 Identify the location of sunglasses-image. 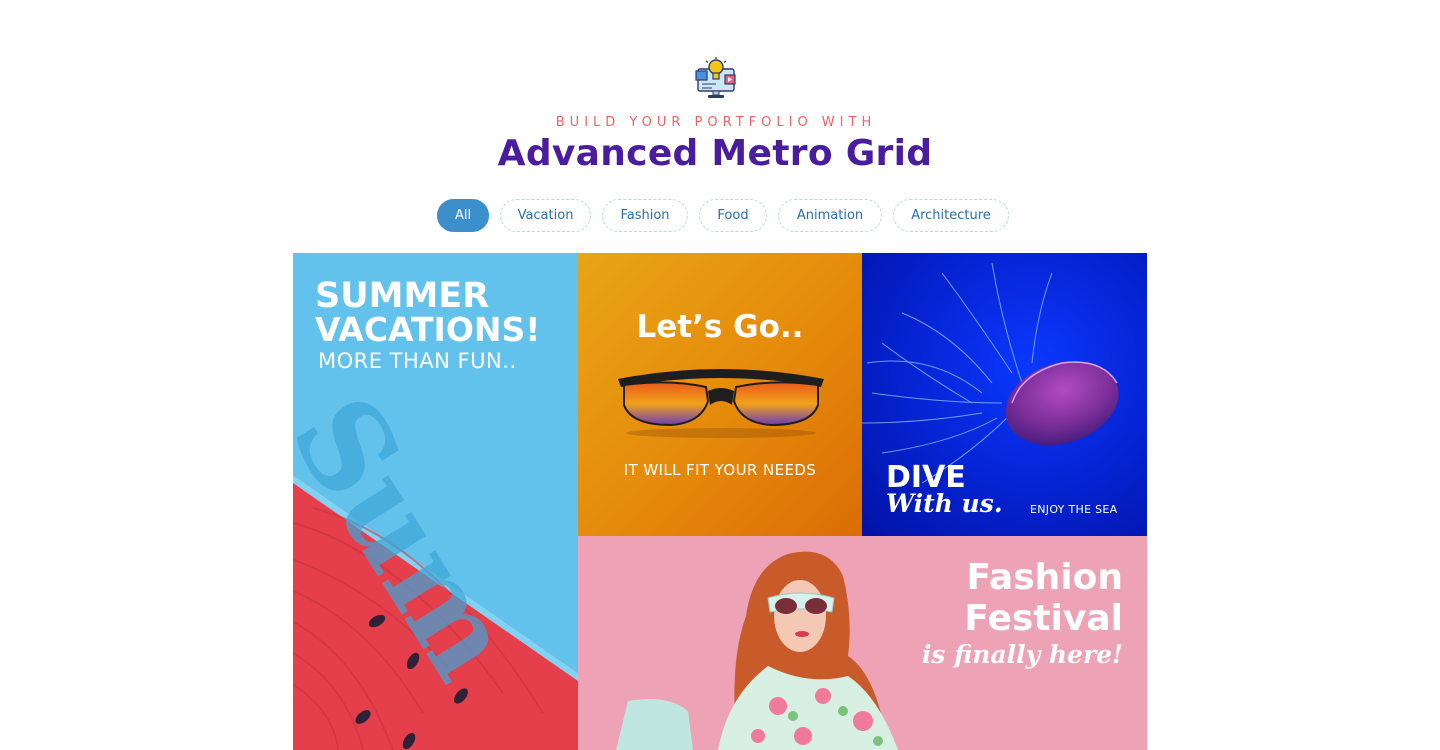
(721, 403).